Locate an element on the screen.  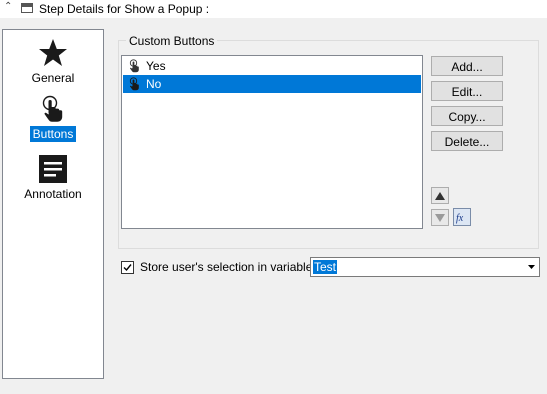
formula-button: fx is located at coordinates (462, 217).